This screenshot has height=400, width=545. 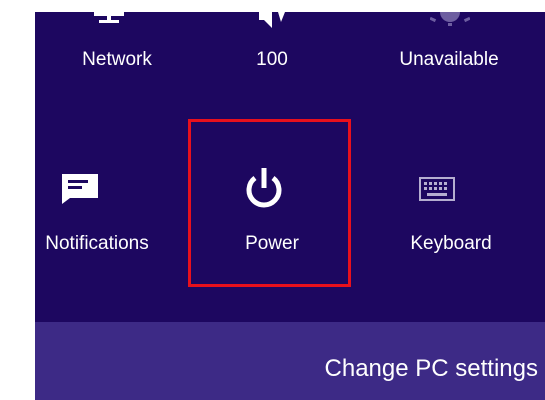 What do you see at coordinates (97, 243) in the screenshot?
I see `notifications-label: Notifications` at bounding box center [97, 243].